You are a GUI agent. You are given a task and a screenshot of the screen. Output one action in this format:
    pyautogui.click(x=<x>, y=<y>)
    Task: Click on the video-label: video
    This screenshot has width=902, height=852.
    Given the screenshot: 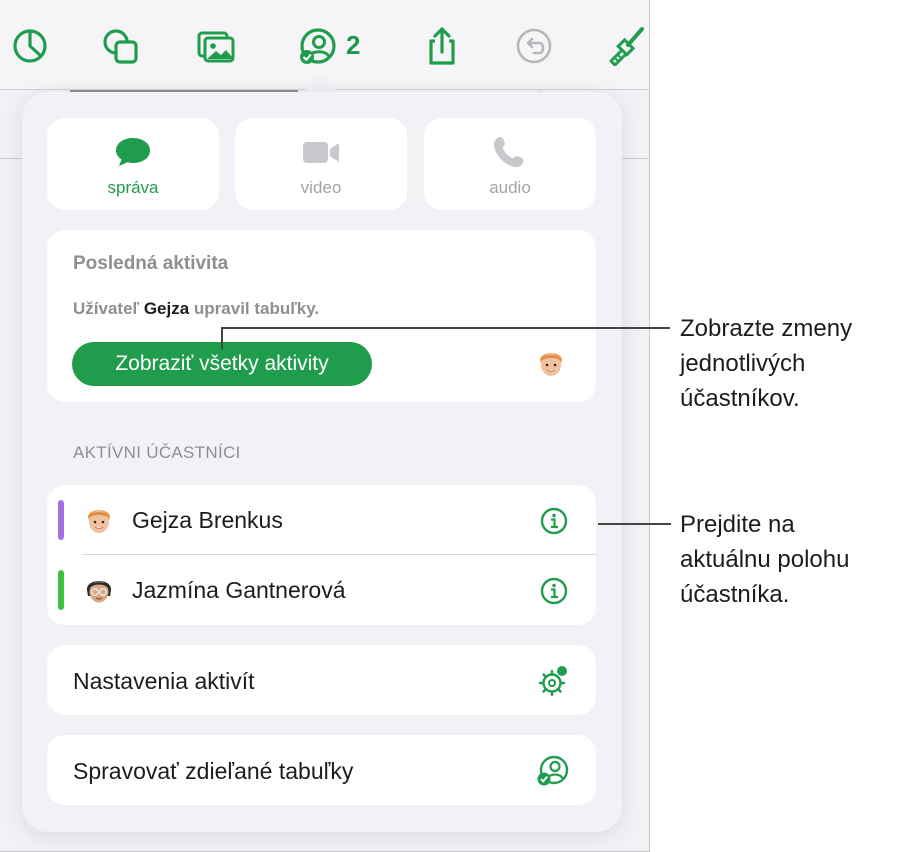 What is the action you would take?
    pyautogui.click(x=321, y=187)
    